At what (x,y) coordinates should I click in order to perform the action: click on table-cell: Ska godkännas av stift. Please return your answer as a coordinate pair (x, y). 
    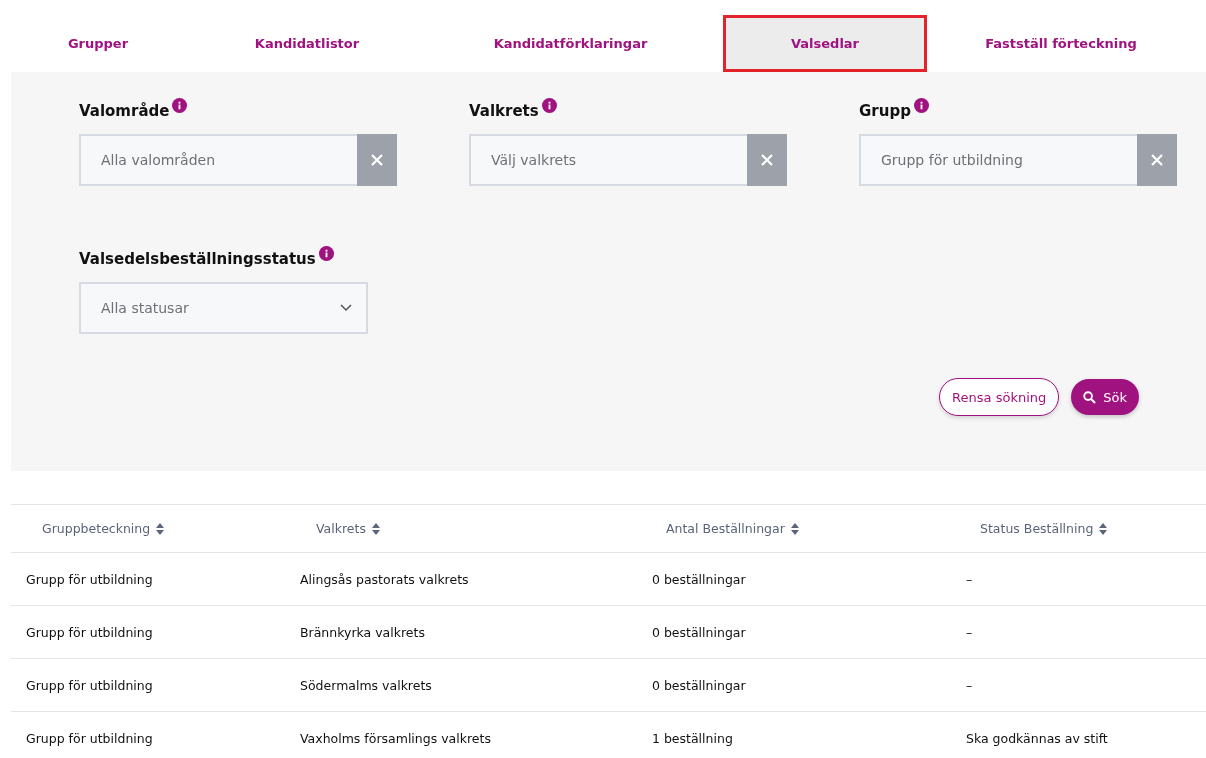
    Looking at the image, I should click on (1037, 738).